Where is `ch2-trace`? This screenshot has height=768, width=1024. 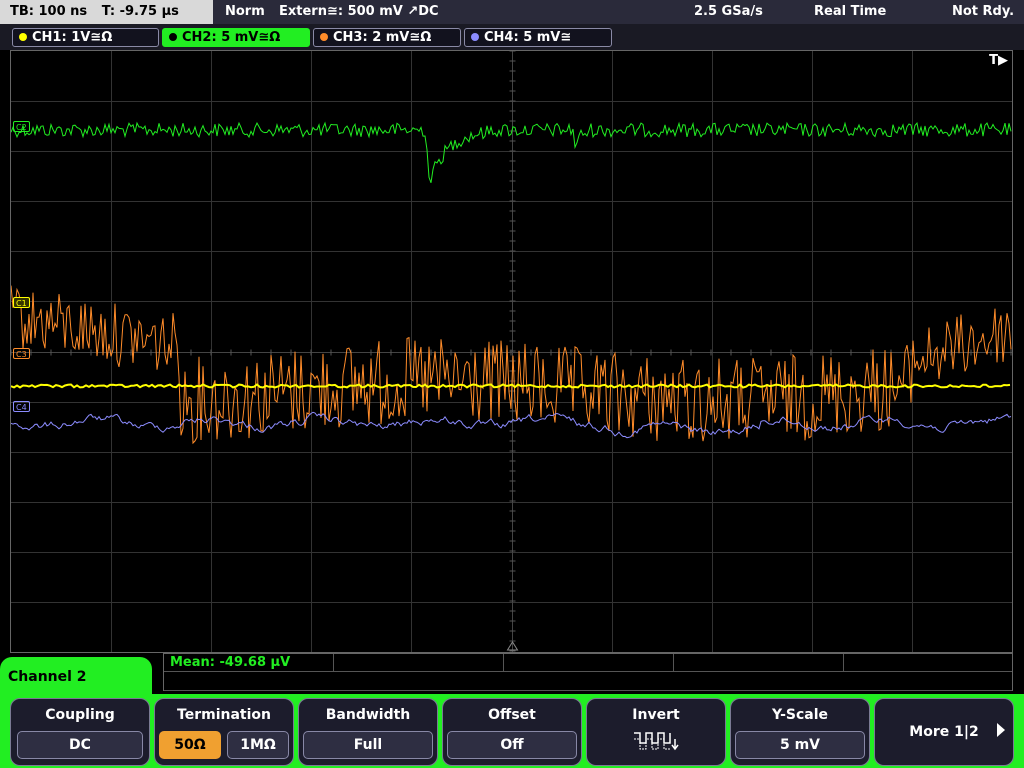 ch2-trace is located at coordinates (511, 152).